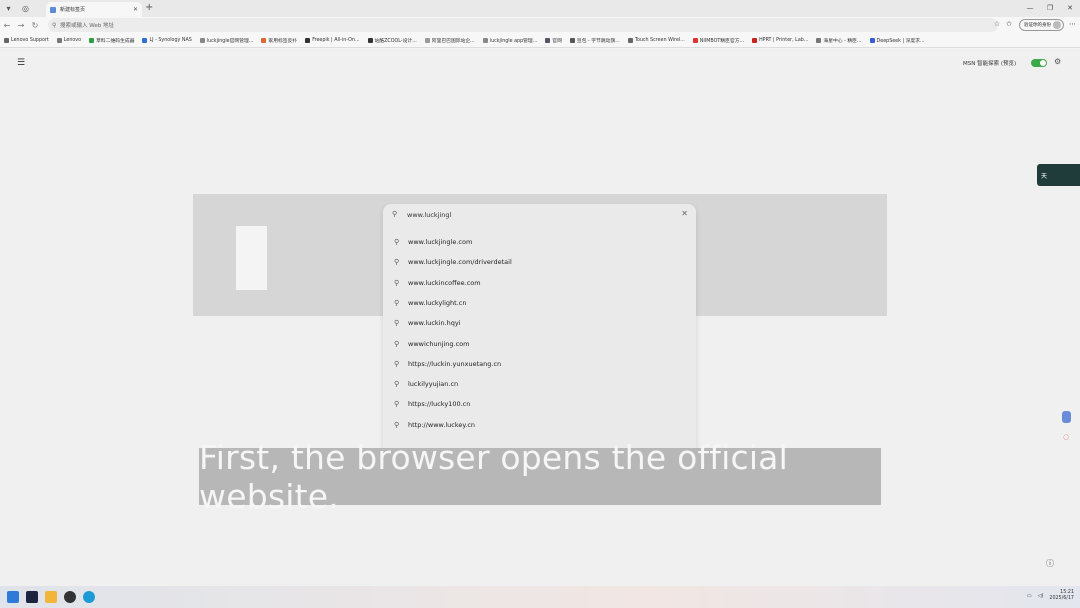 The image size is (1080, 608). What do you see at coordinates (684, 213) in the screenshot?
I see `clear-icon: ✕` at bounding box center [684, 213].